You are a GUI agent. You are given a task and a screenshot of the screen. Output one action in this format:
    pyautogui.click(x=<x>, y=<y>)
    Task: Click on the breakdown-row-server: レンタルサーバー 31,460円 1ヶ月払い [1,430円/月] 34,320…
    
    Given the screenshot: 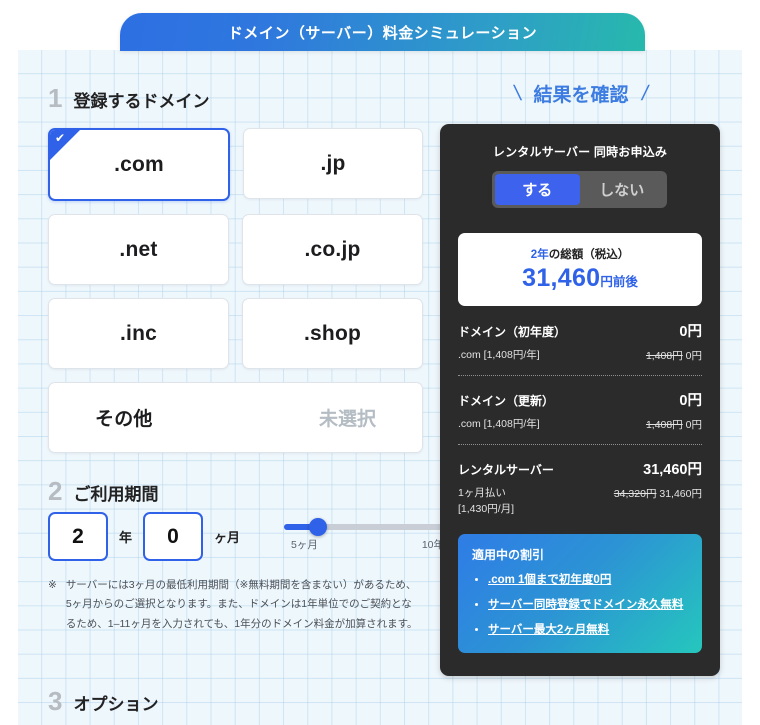 What is the action you would take?
    pyautogui.click(x=580, y=487)
    